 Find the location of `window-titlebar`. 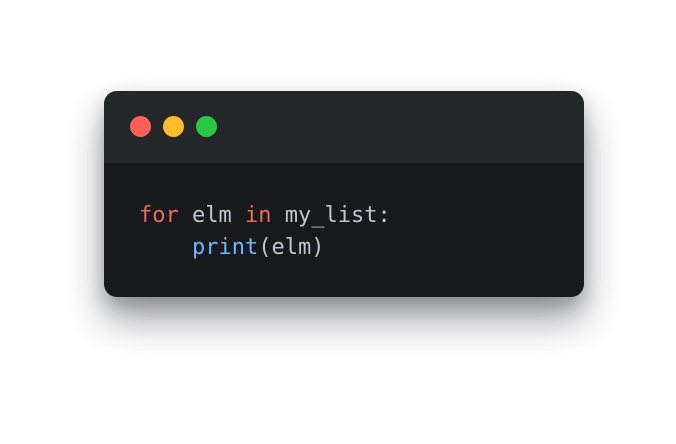

window-titlebar is located at coordinates (344, 127).